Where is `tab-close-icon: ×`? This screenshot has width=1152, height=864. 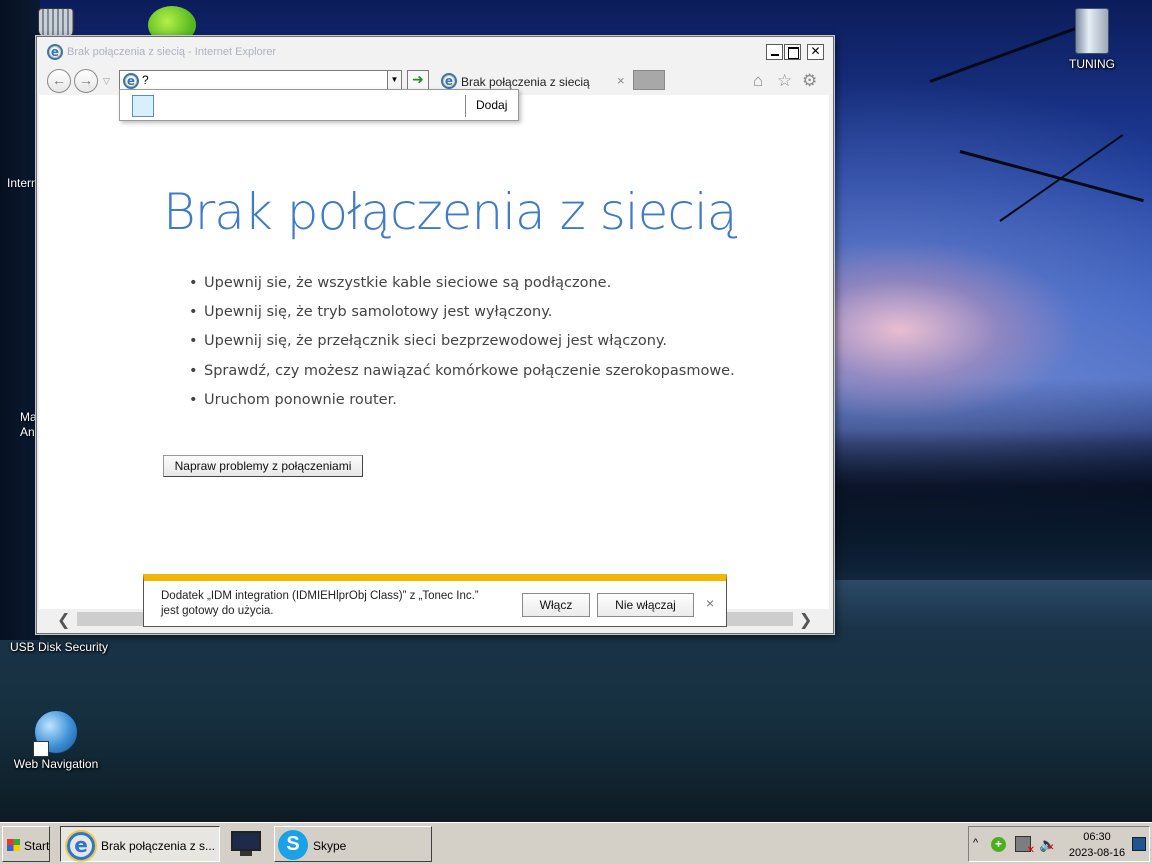 tab-close-icon: × is located at coordinates (621, 80).